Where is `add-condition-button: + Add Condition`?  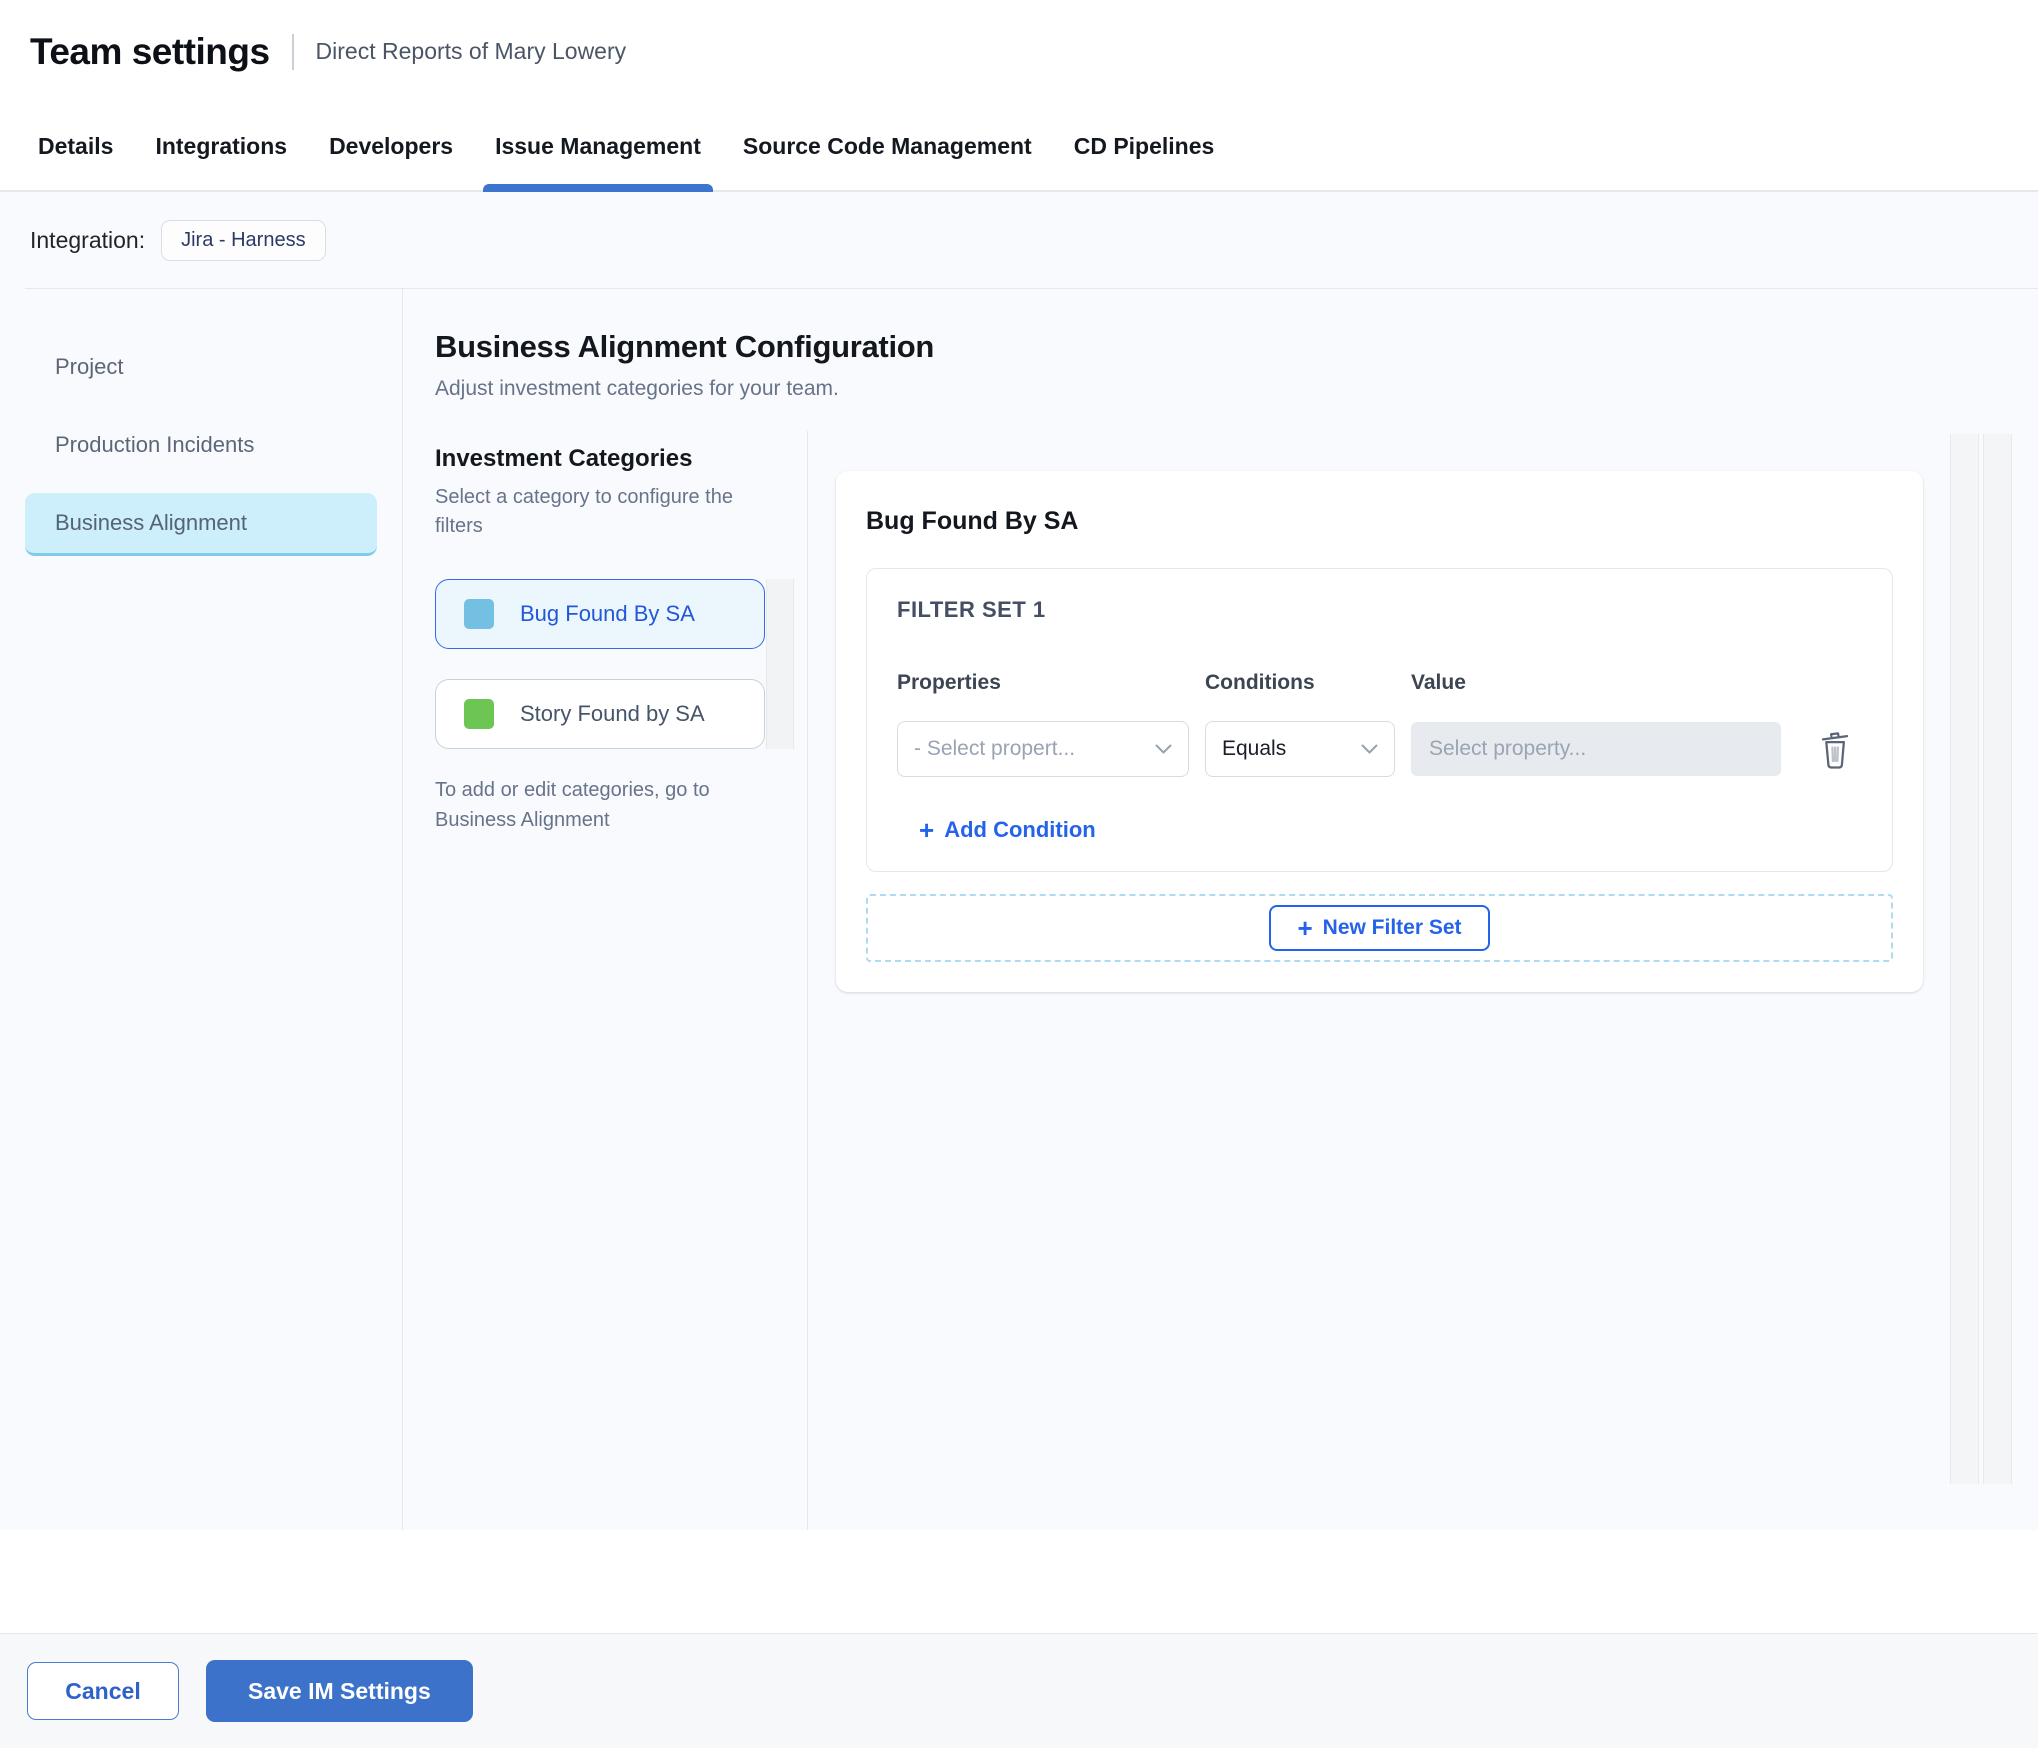 add-condition-button: + Add Condition is located at coordinates (1007, 830).